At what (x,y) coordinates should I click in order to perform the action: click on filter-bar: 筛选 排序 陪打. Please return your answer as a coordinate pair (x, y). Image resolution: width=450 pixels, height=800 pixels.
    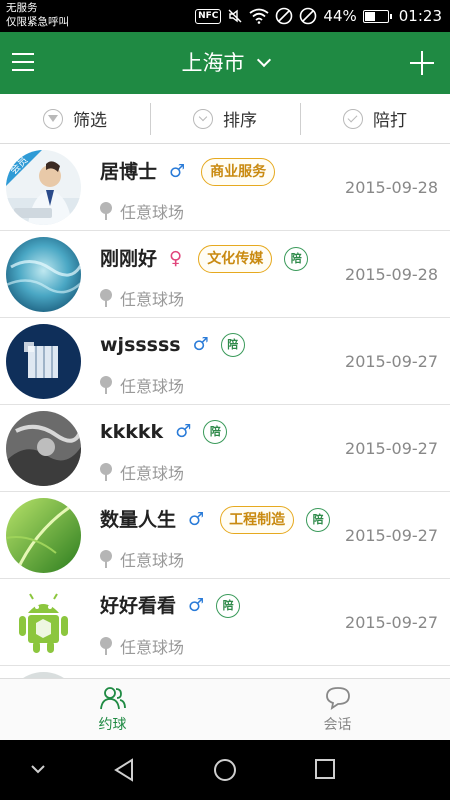
    Looking at the image, I should click on (225, 119).